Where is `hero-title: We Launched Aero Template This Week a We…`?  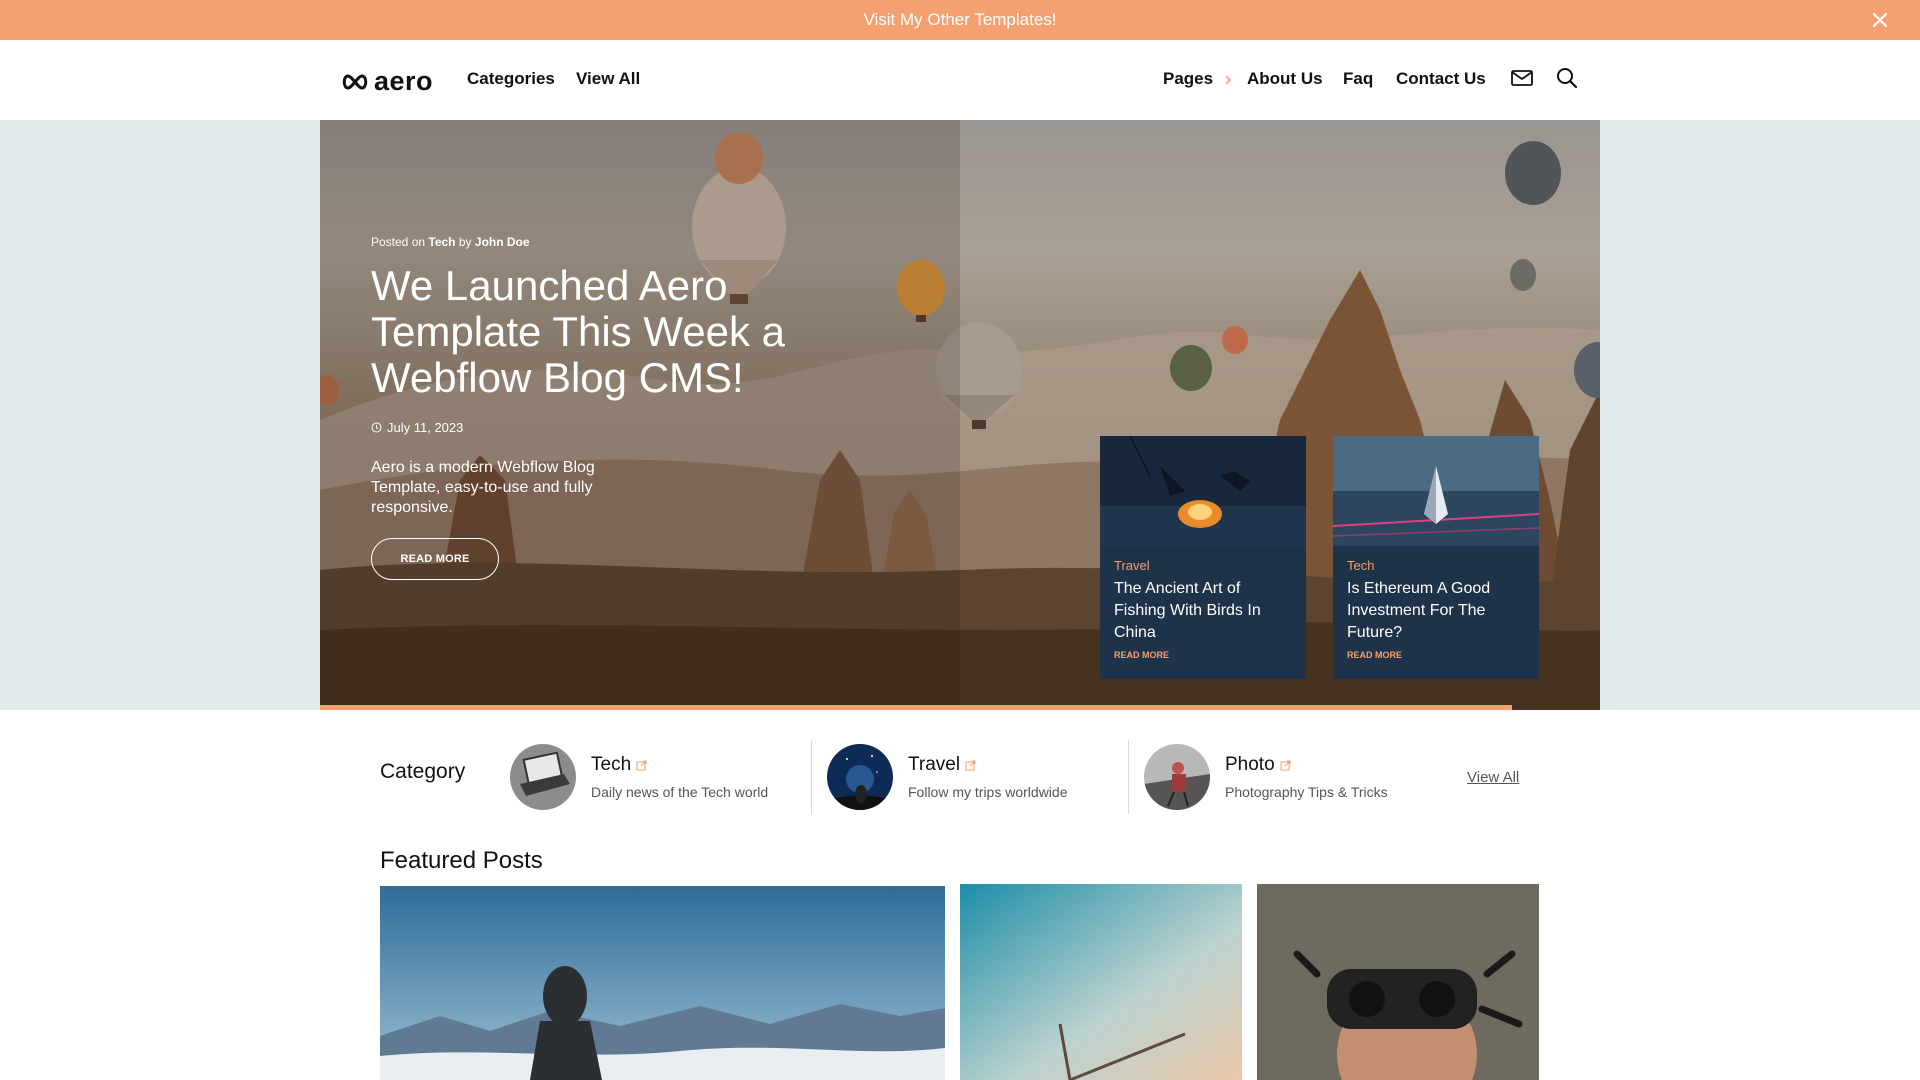
hero-title: We Launched Aero Template This Week a We… is located at coordinates (591, 332).